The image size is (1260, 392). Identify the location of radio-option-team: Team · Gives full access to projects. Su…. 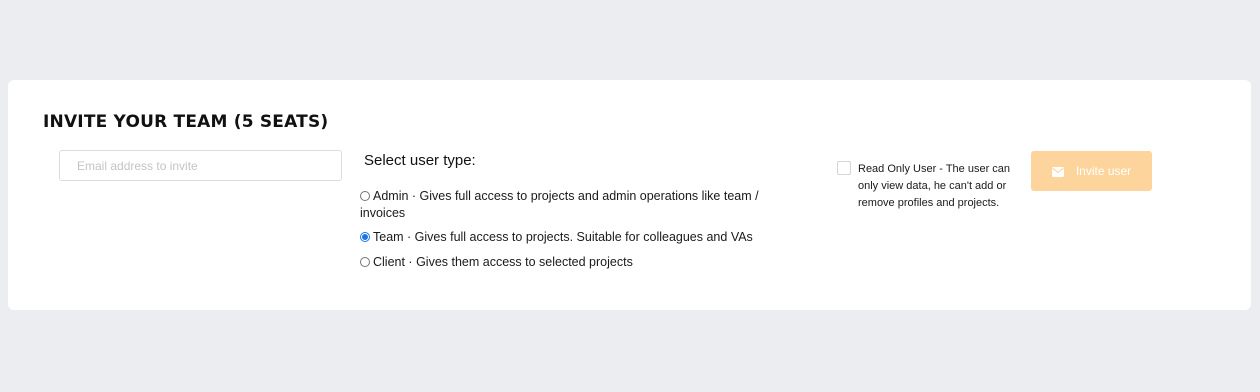
(570, 237).